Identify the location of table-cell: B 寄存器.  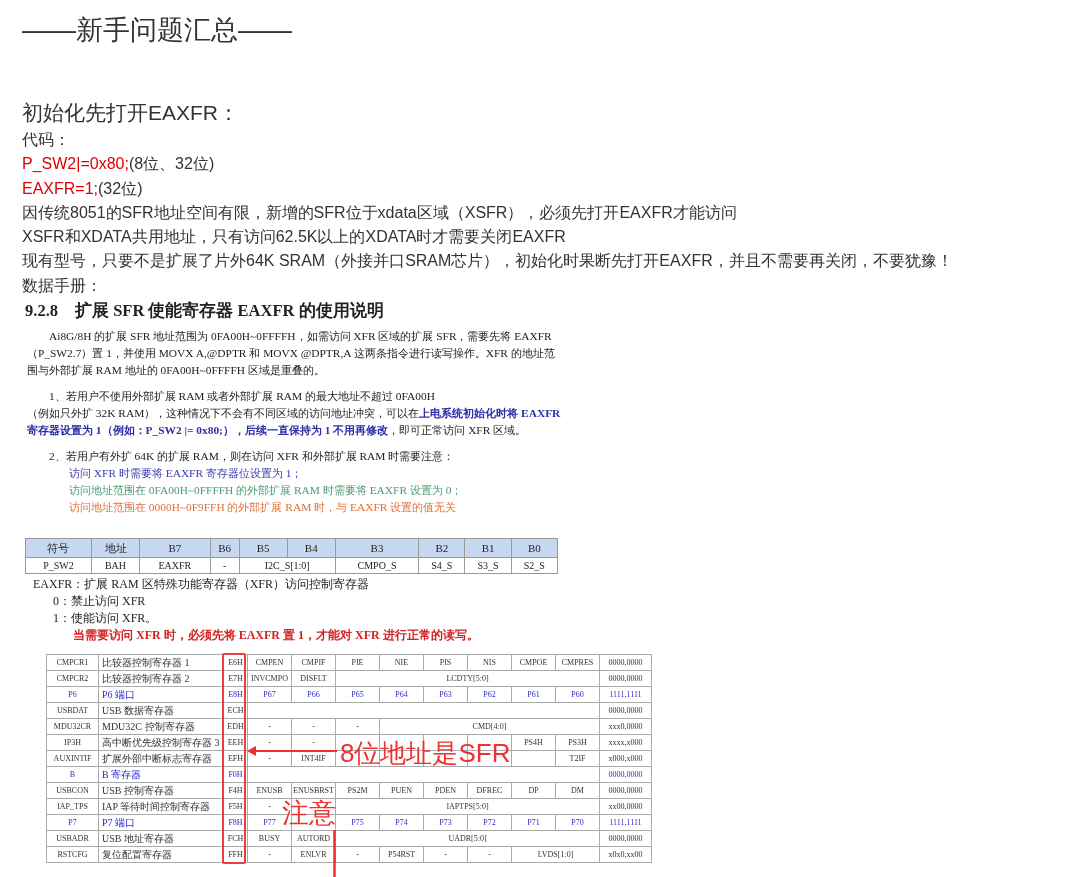
(161, 774).